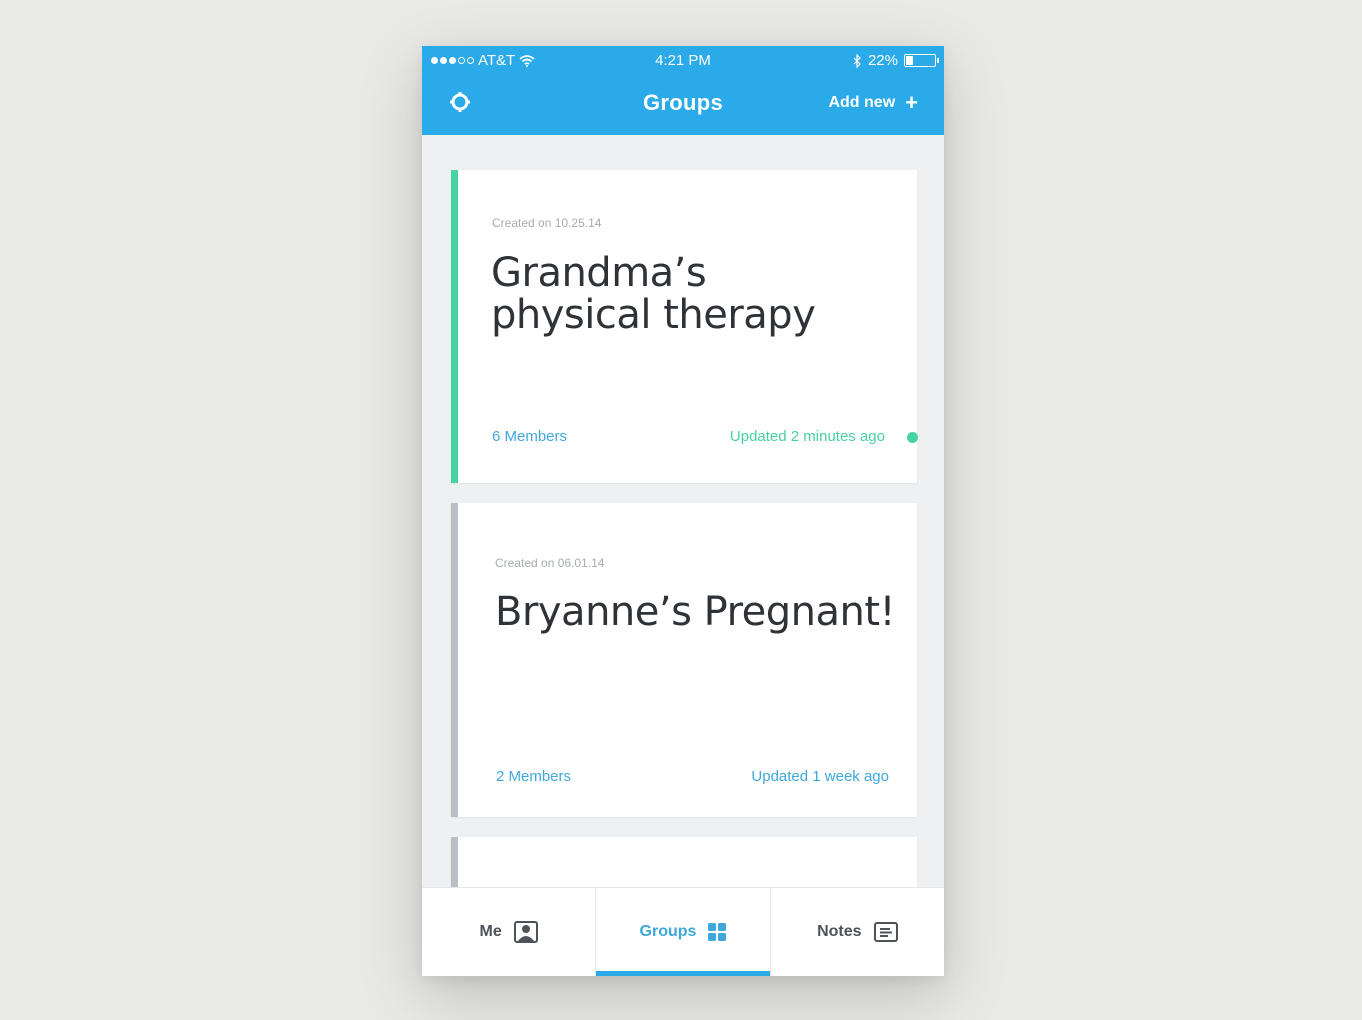  I want to click on group-title-line: physical therapy, so click(653, 315).